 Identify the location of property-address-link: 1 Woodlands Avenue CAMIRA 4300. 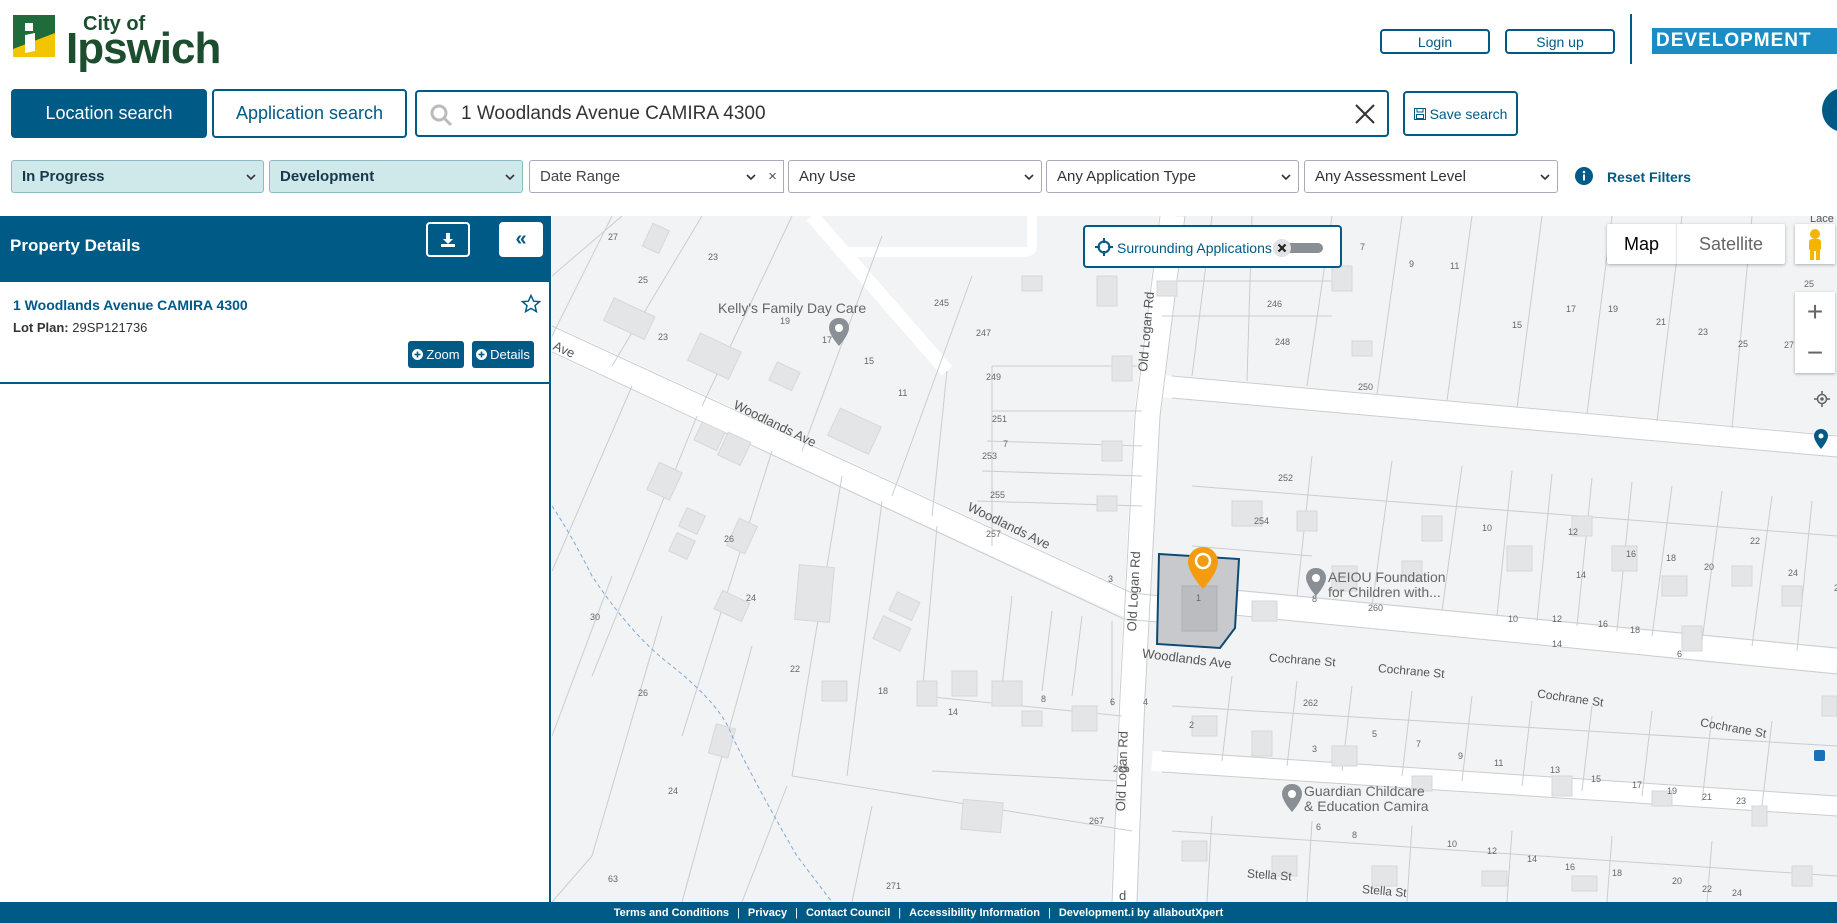
(130, 305).